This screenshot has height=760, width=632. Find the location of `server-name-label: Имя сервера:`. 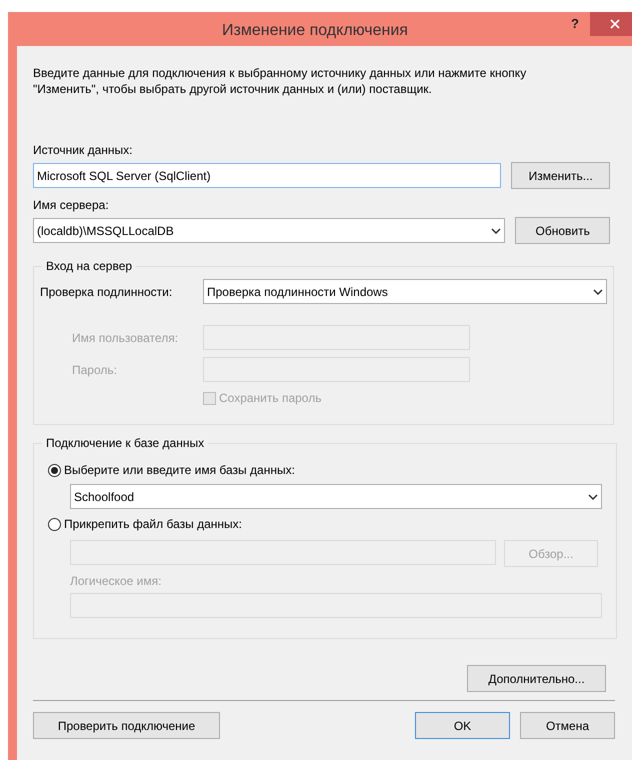

server-name-label: Имя сервера: is located at coordinates (71, 205).